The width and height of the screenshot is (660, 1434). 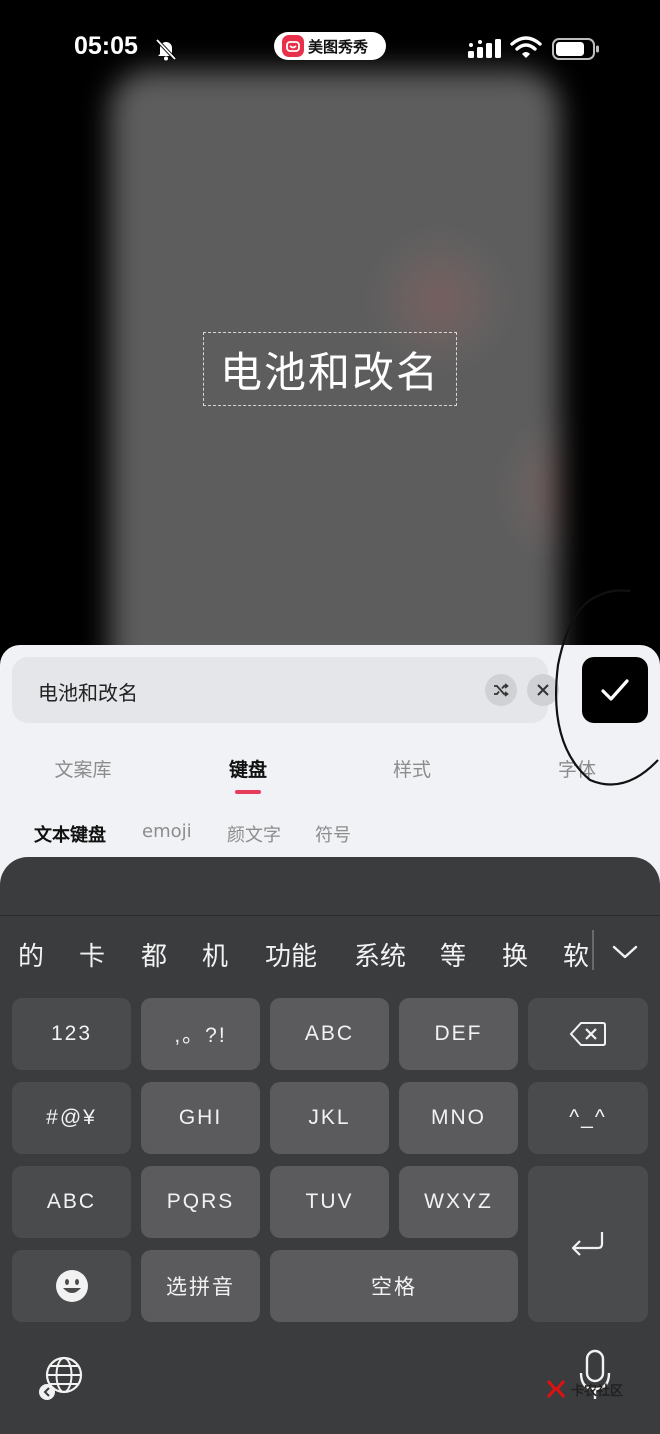 I want to click on candidate-word: 机, so click(x=215, y=954).